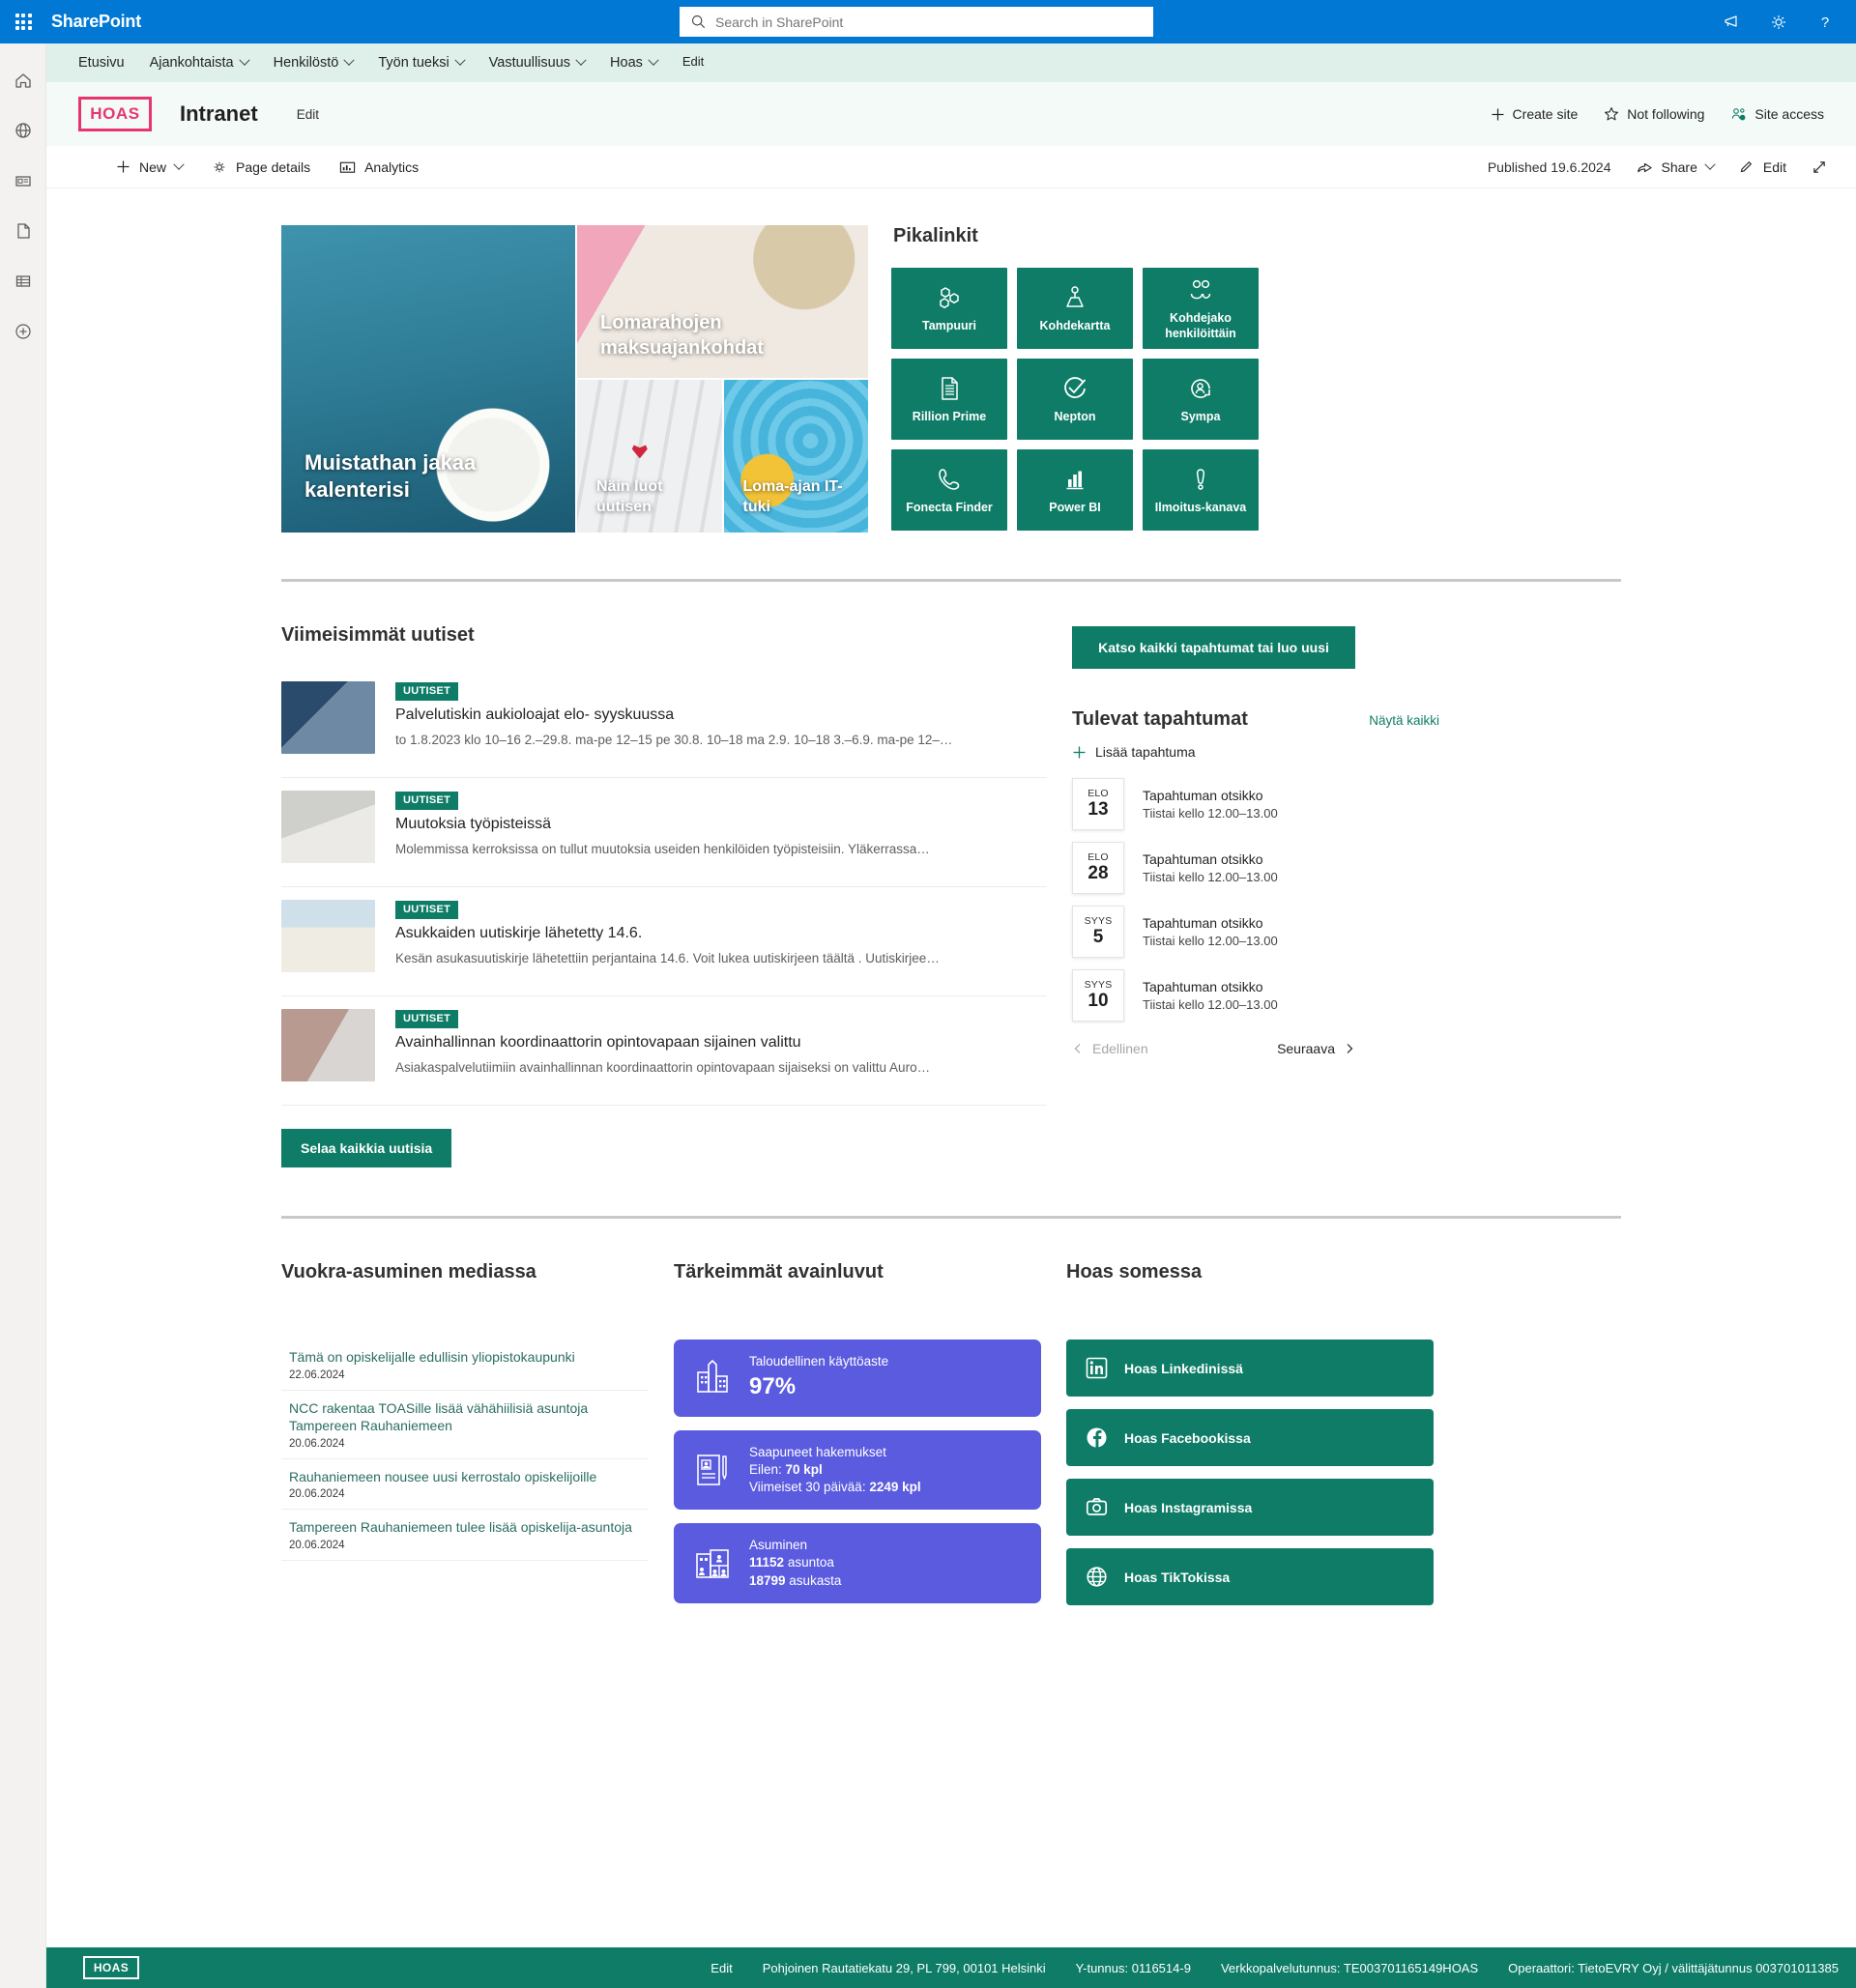 This screenshot has width=1856, height=1988. What do you see at coordinates (721, 933) in the screenshot?
I see `news-headline: Asukkaiden uutiskirje lähetetty 14.6.` at bounding box center [721, 933].